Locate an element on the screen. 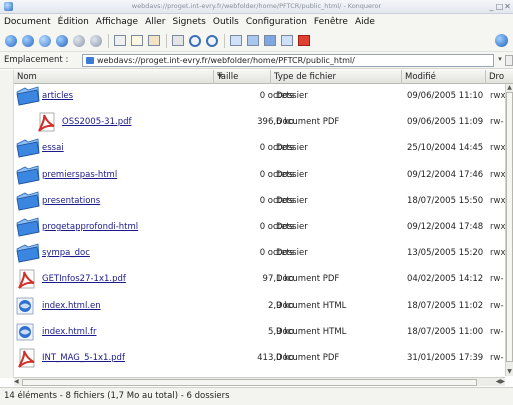 The height and width of the screenshot is (405, 513). horizontal-scrollbar: ◀ ◀▶ is located at coordinates (259, 381).